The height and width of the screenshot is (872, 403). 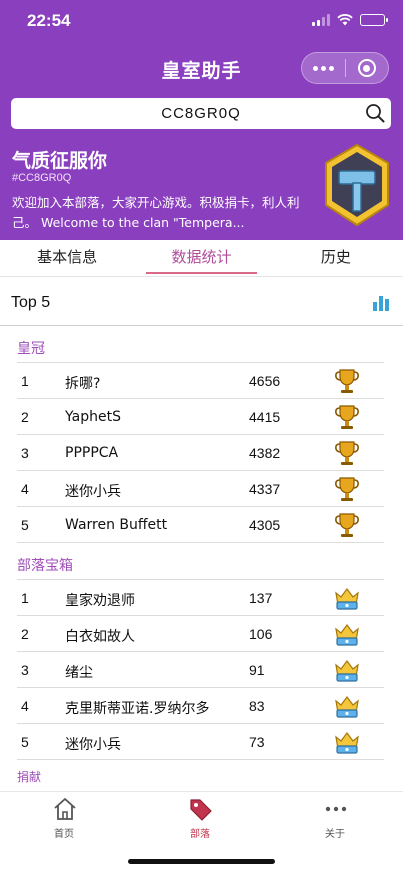 What do you see at coordinates (201, 22) in the screenshot?
I see `status-bar: 22:54` at bounding box center [201, 22].